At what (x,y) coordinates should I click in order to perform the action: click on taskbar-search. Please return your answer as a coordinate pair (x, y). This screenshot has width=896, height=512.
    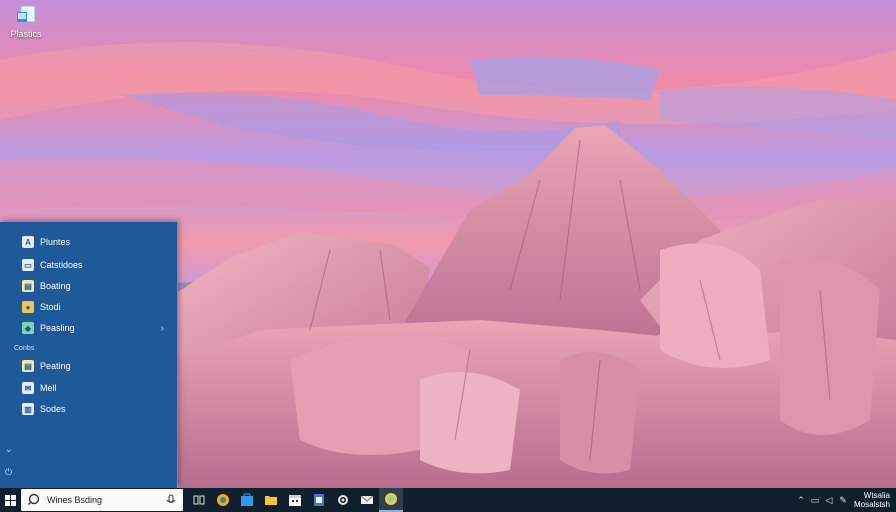
    Looking at the image, I should click on (102, 500).